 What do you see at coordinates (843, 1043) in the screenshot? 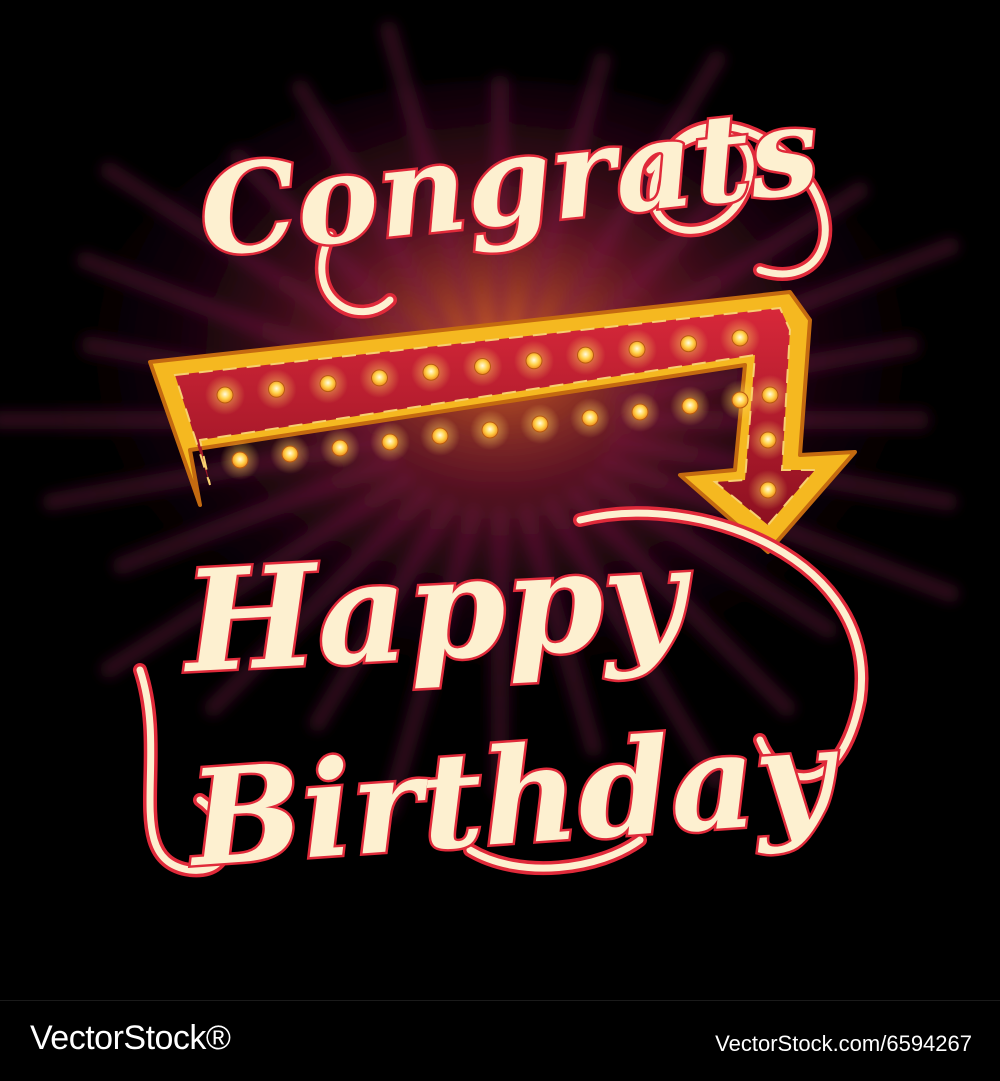
I see `vectorstock-url: VectorStock.com/6594267` at bounding box center [843, 1043].